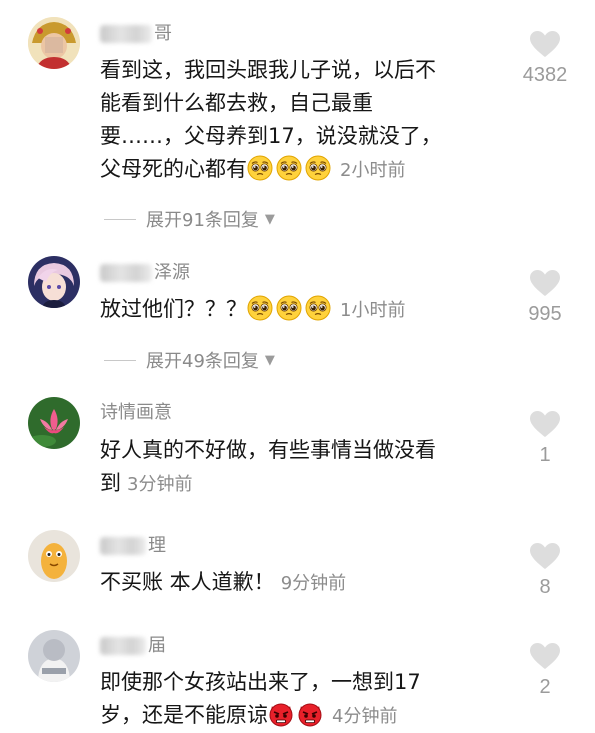 Image resolution: width=595 pixels, height=733 pixels. Describe the element at coordinates (373, 310) in the screenshot. I see `comment-time: 1小时前` at that location.